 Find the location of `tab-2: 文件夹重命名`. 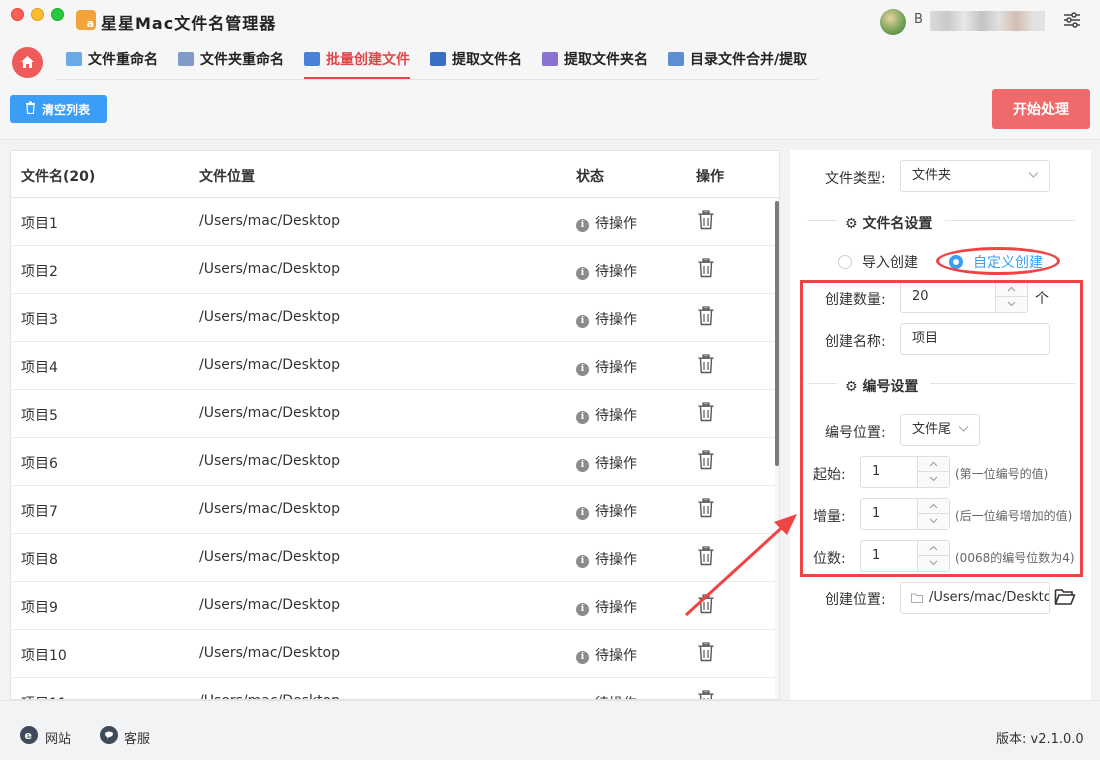

tab-2: 文件夹重命名 is located at coordinates (231, 63).